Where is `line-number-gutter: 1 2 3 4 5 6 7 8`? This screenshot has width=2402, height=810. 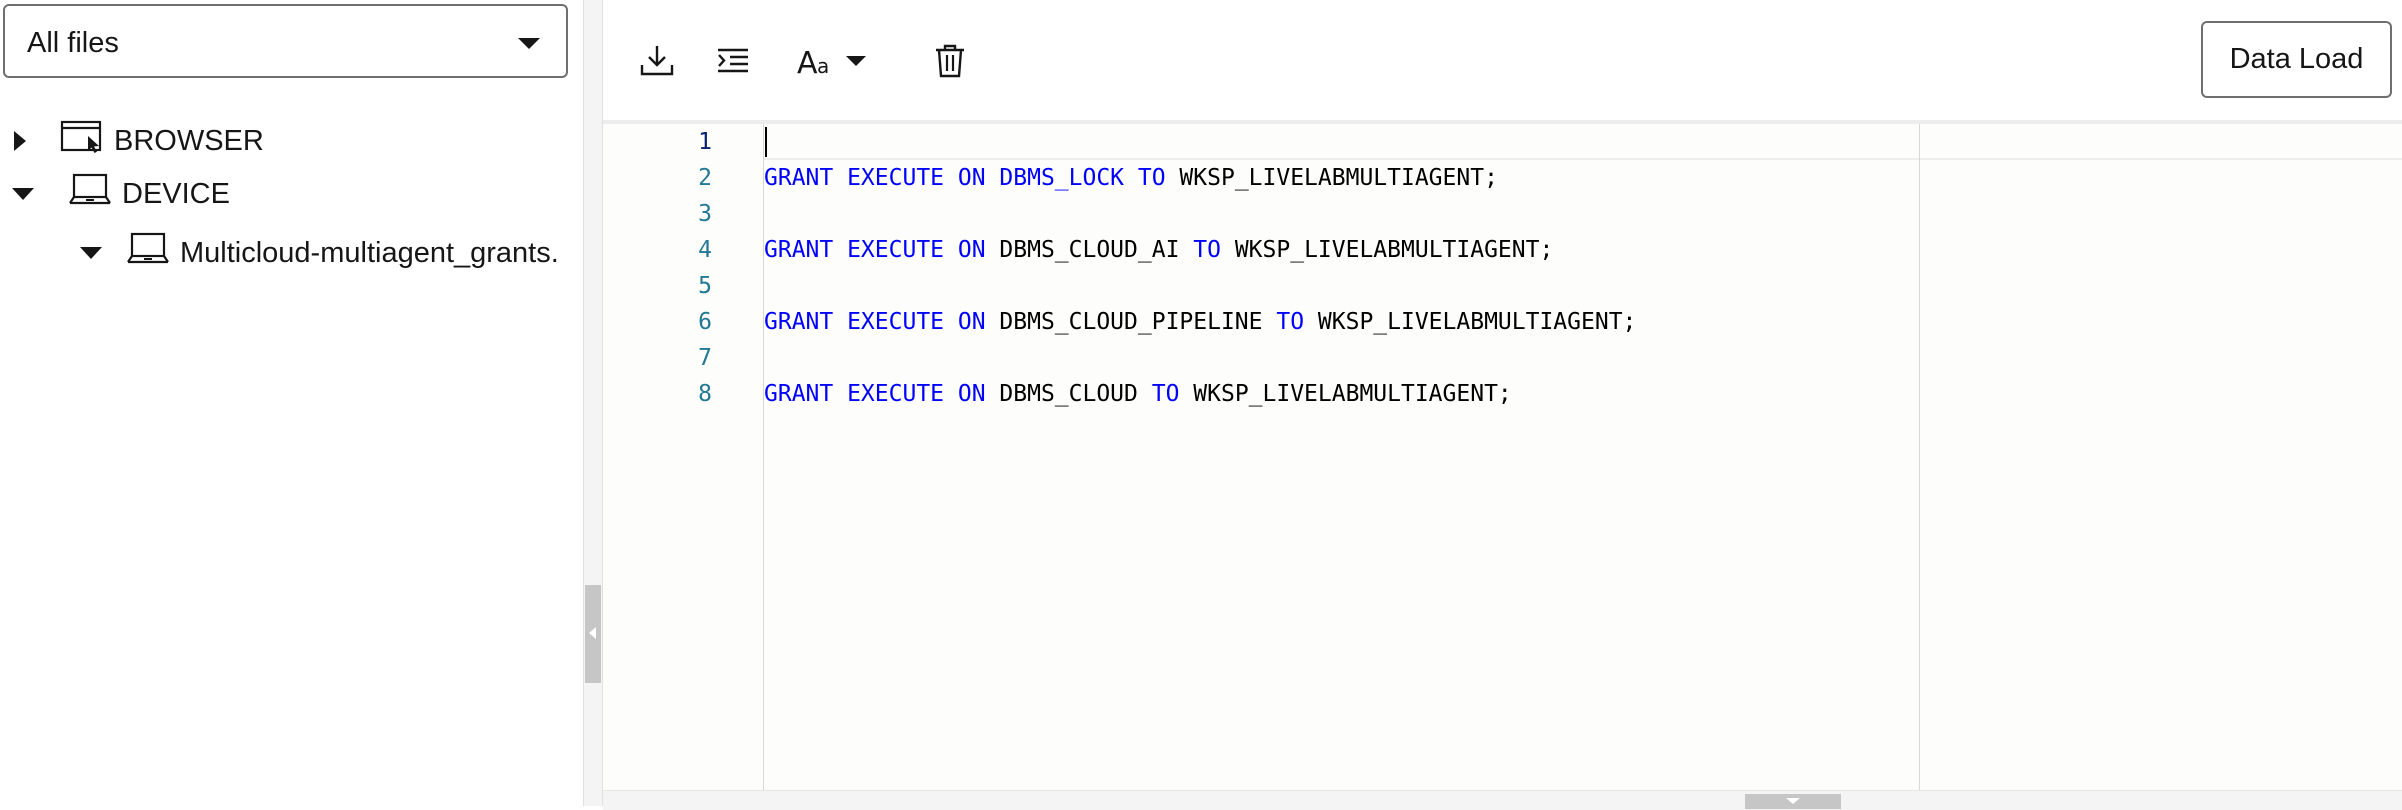 line-number-gutter: 1 2 3 4 5 6 7 8 is located at coordinates (683, 457).